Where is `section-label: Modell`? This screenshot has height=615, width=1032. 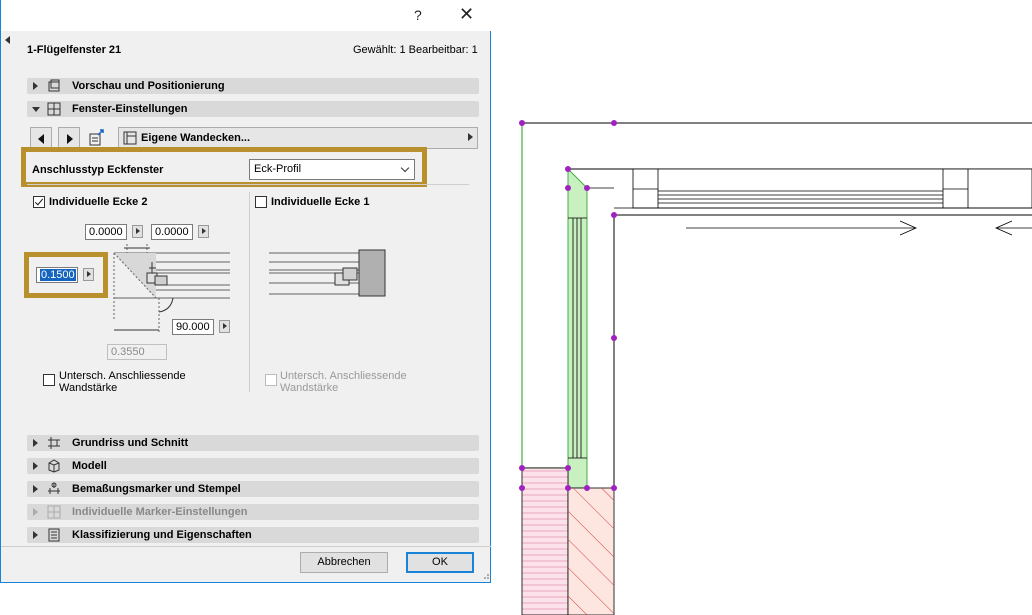 section-label: Modell is located at coordinates (89, 466).